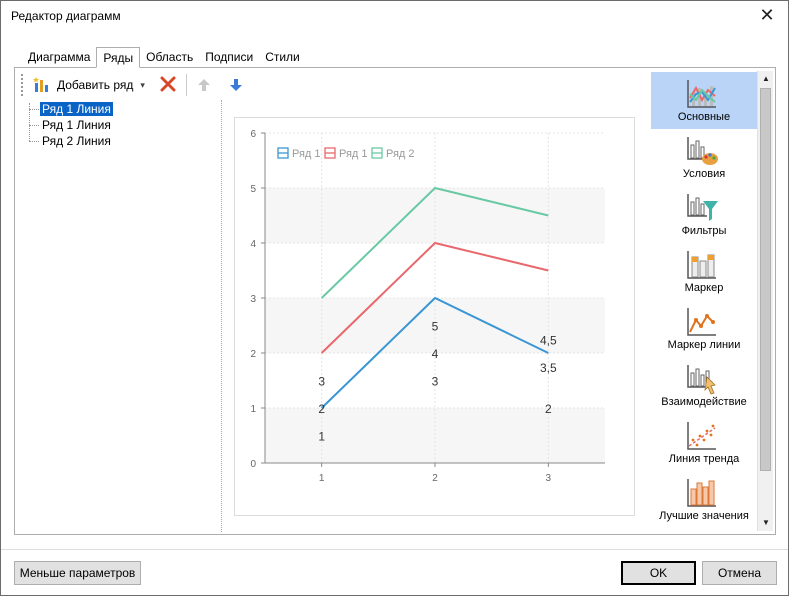 The image size is (789, 596). What do you see at coordinates (77, 573) in the screenshot?
I see `fewer-params-button: Меньше параметров` at bounding box center [77, 573].